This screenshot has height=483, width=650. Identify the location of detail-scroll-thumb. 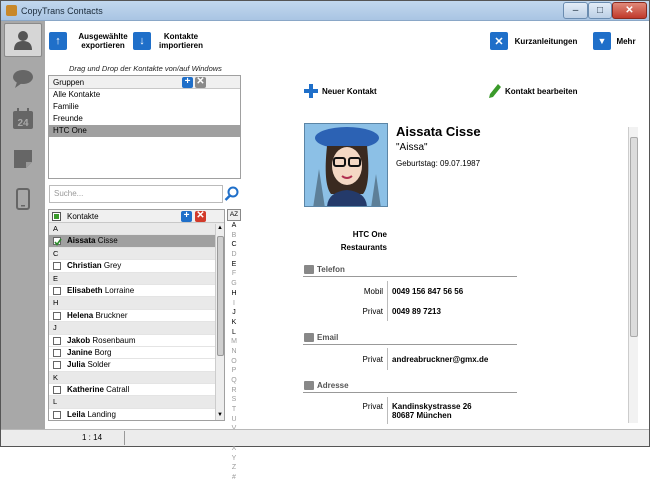
(634, 237).